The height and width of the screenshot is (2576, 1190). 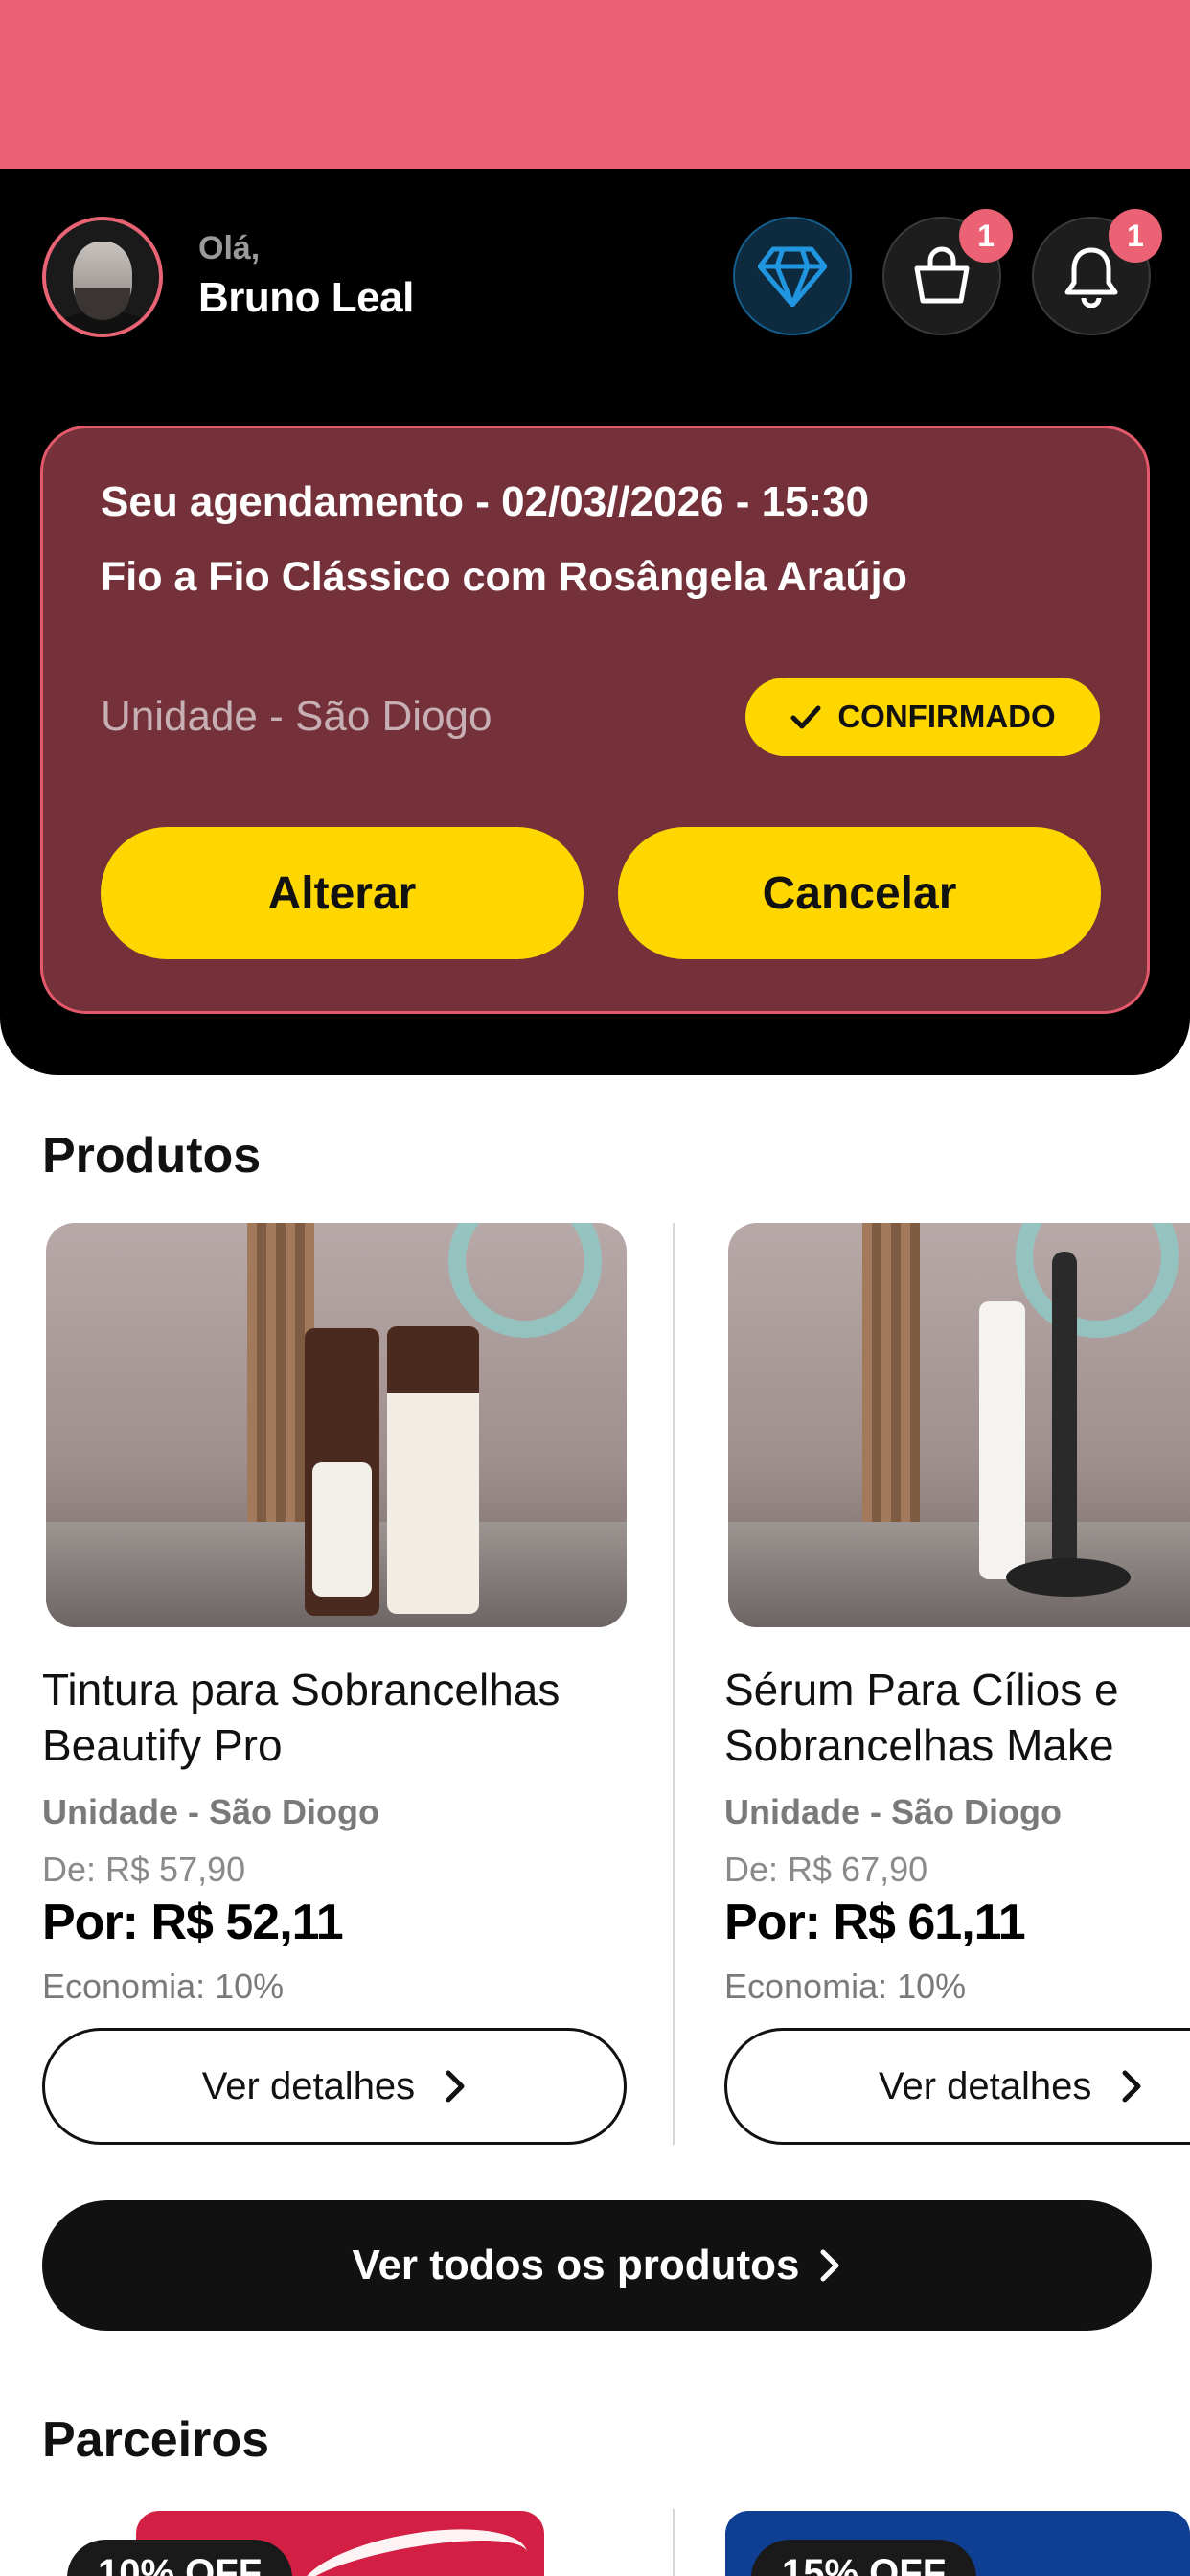 I want to click on change-appointment-button: Alterar, so click(x=342, y=893).